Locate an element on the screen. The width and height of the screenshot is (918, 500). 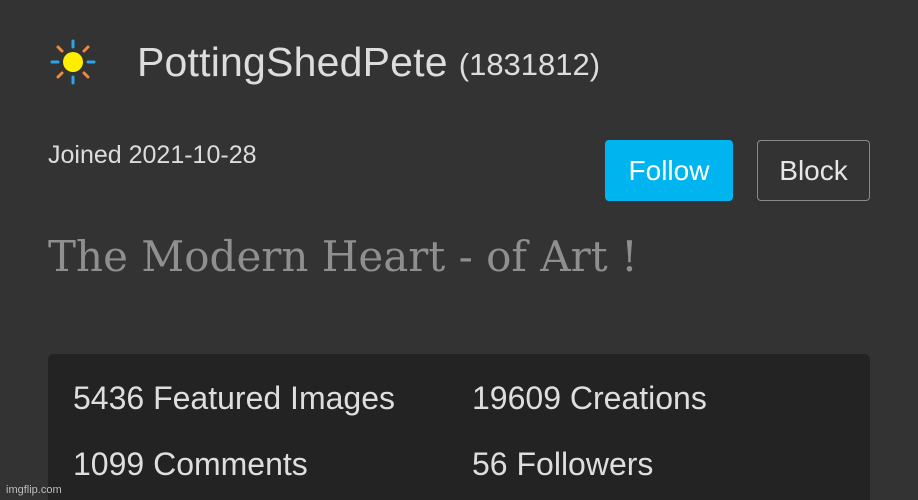
user-id: (1831812) is located at coordinates (529, 64).